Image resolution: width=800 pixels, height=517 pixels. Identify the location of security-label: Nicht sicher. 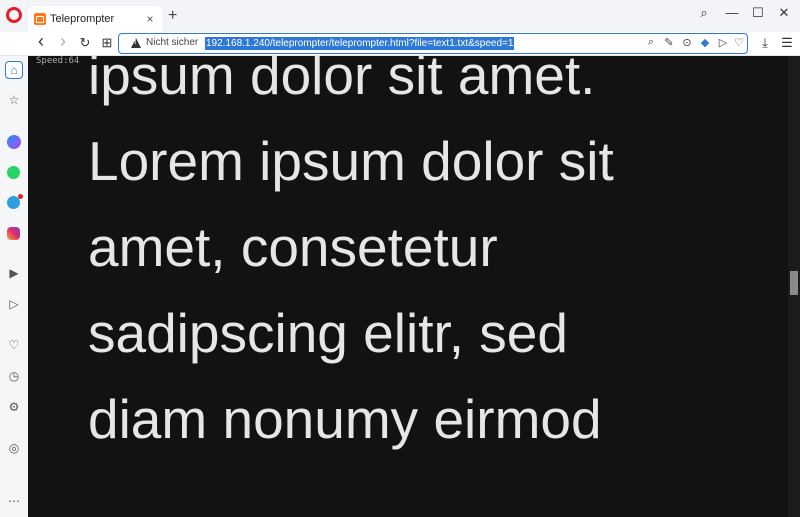
(172, 42).